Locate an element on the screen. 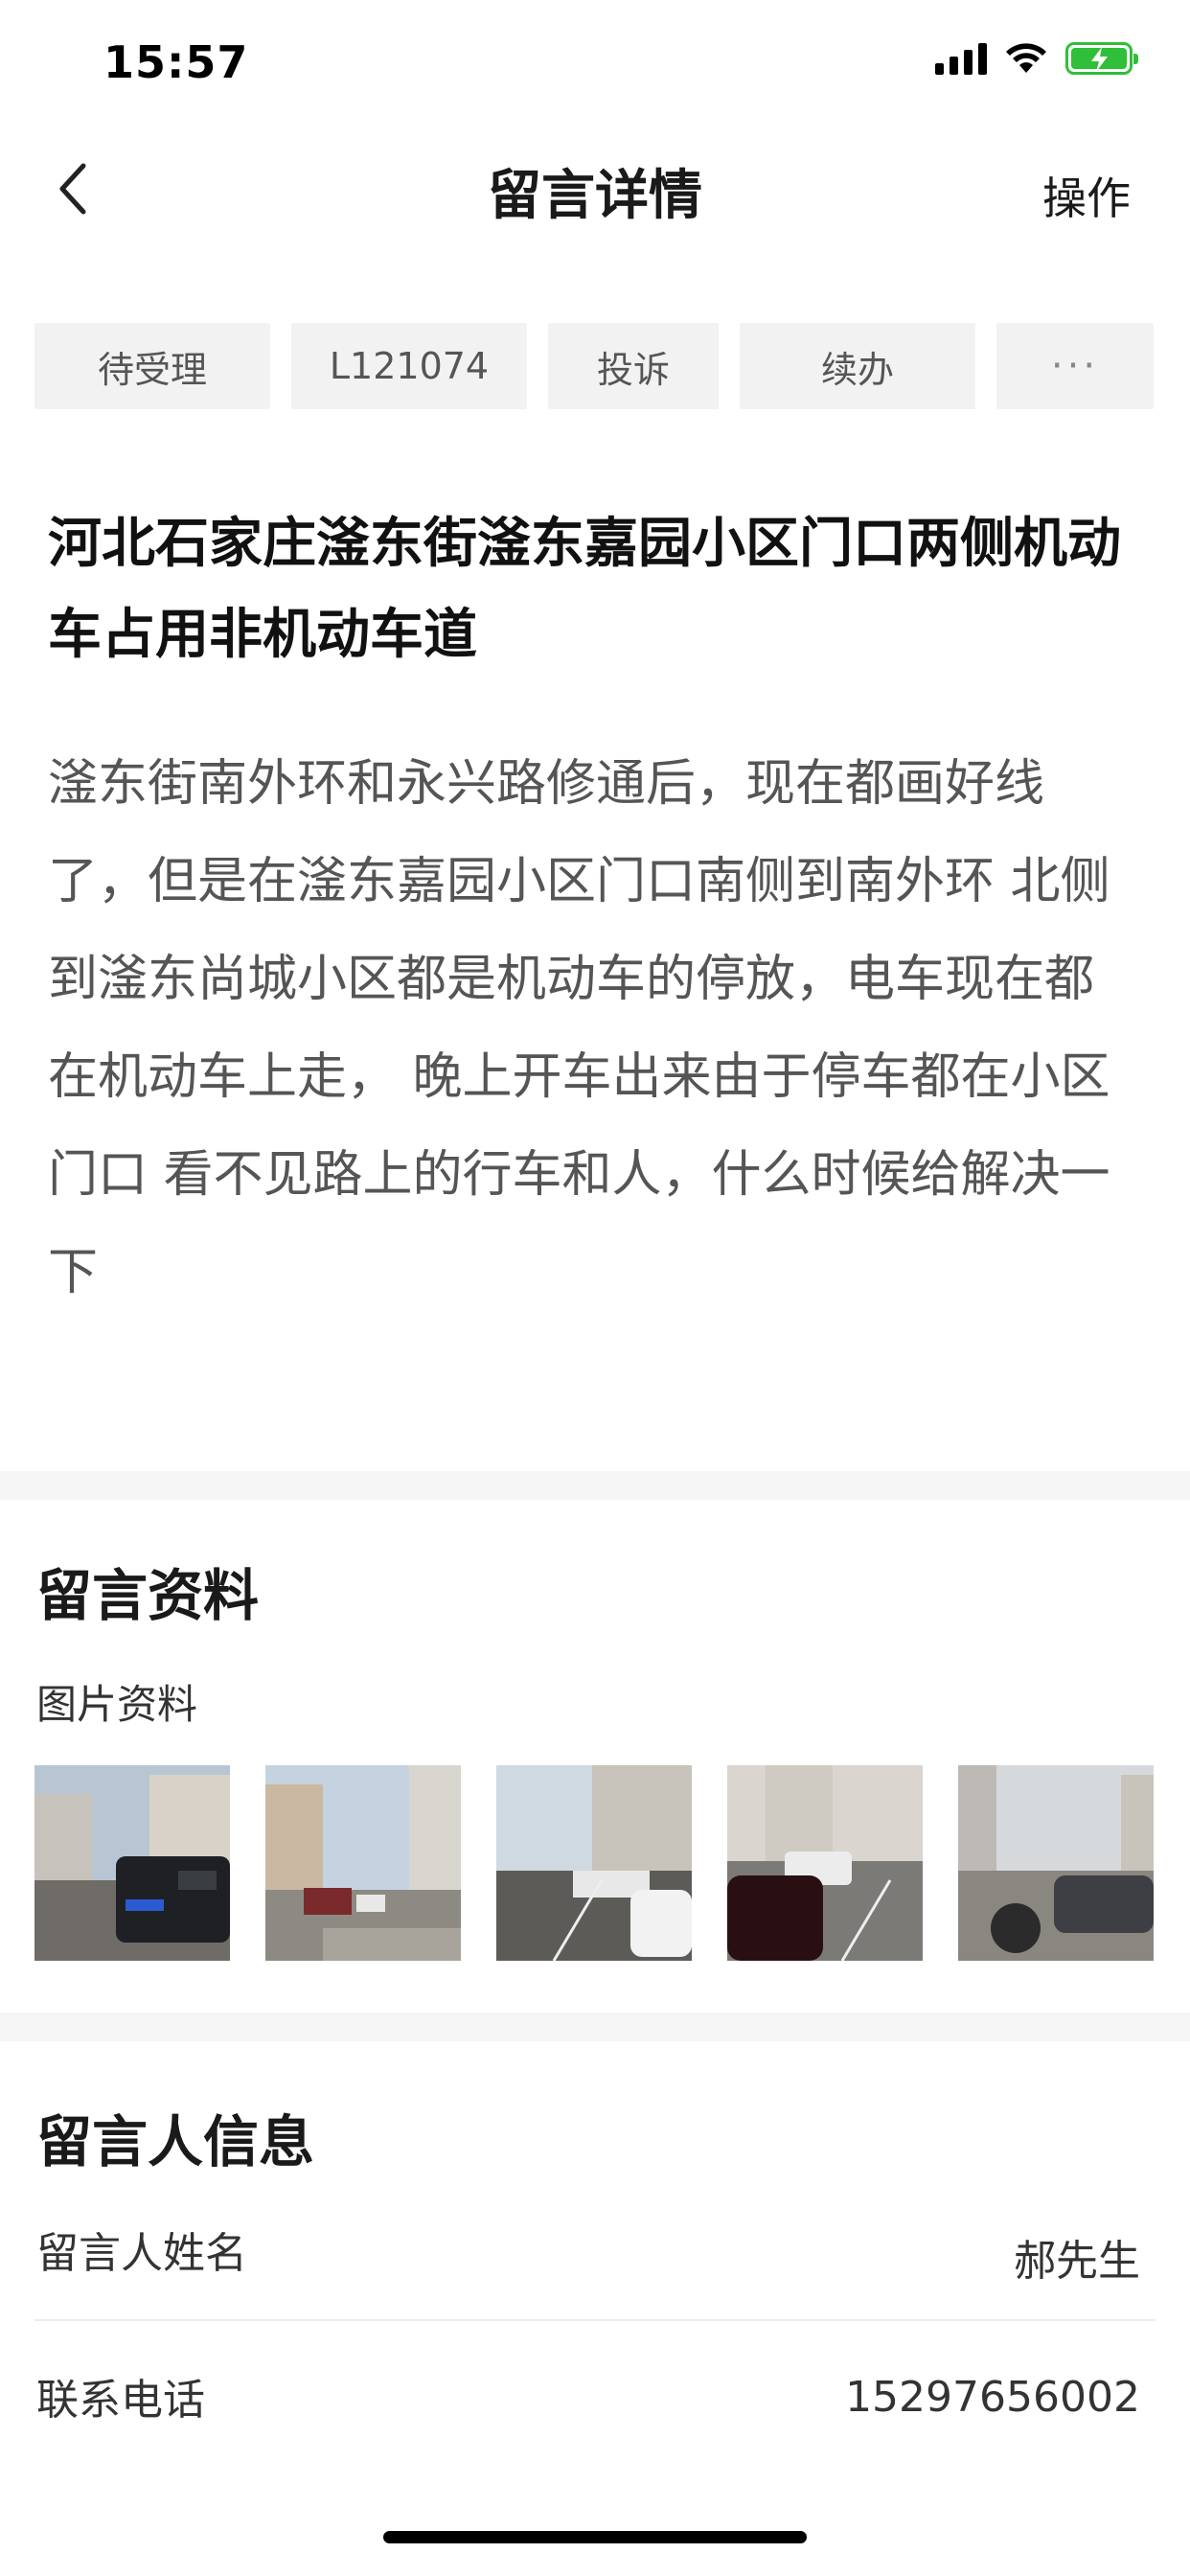 Image resolution: width=1190 pixels, height=2576 pixels. home-indicator is located at coordinates (595, 2537).